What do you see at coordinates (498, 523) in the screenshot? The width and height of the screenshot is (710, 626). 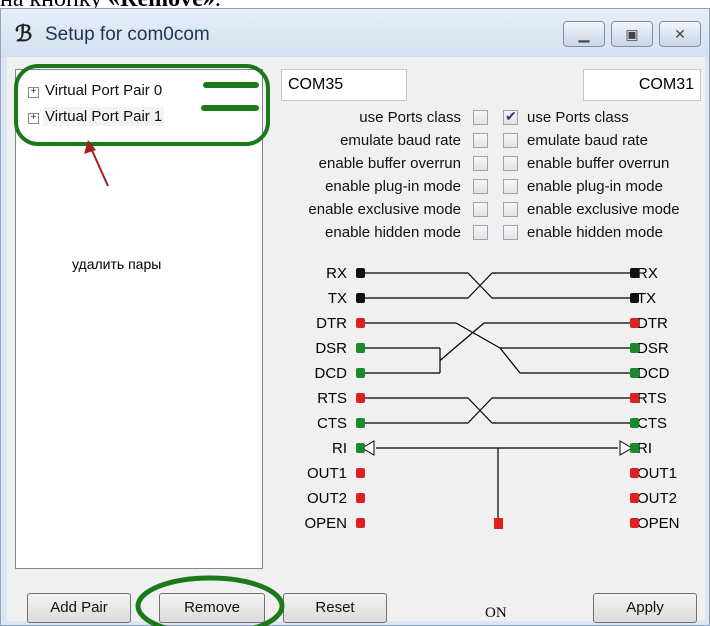 I see `on-pin-marker` at bounding box center [498, 523].